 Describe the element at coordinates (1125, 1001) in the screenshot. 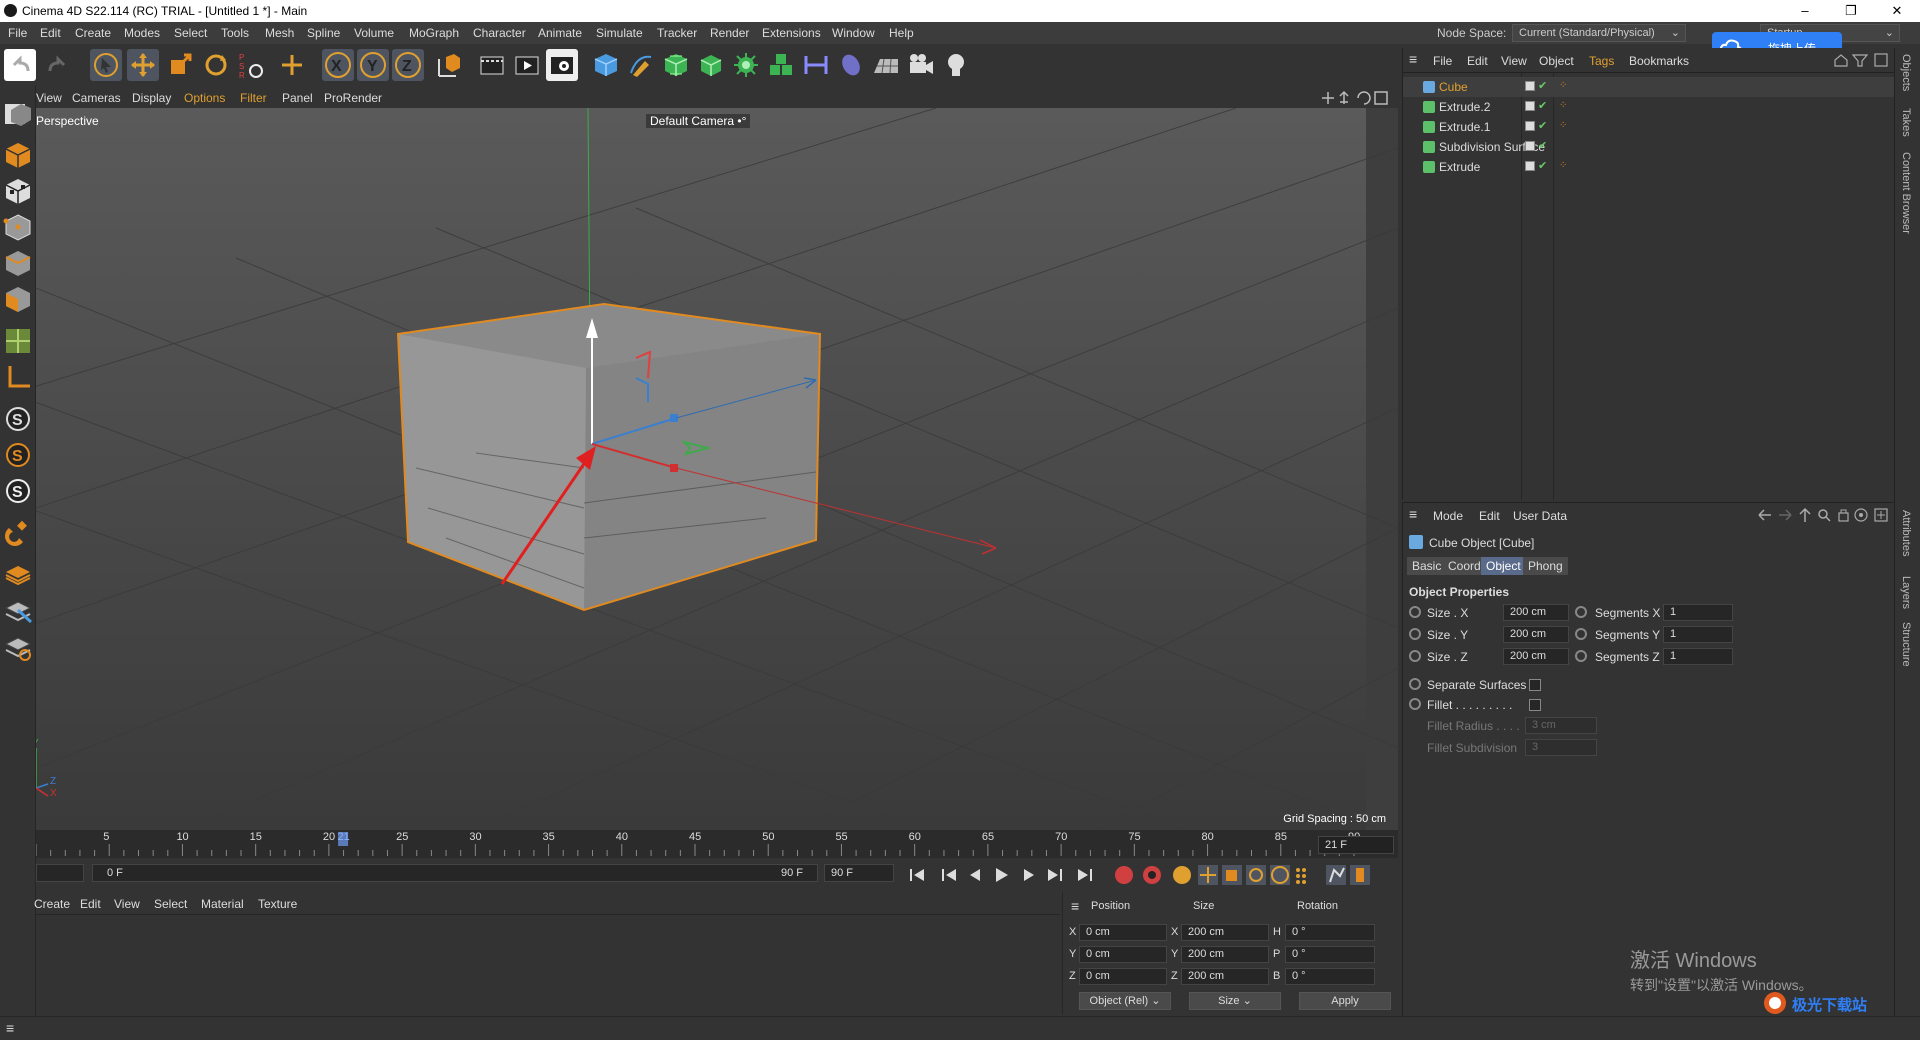

I see `coord-mode-select: Object (Rel) ⌄` at that location.